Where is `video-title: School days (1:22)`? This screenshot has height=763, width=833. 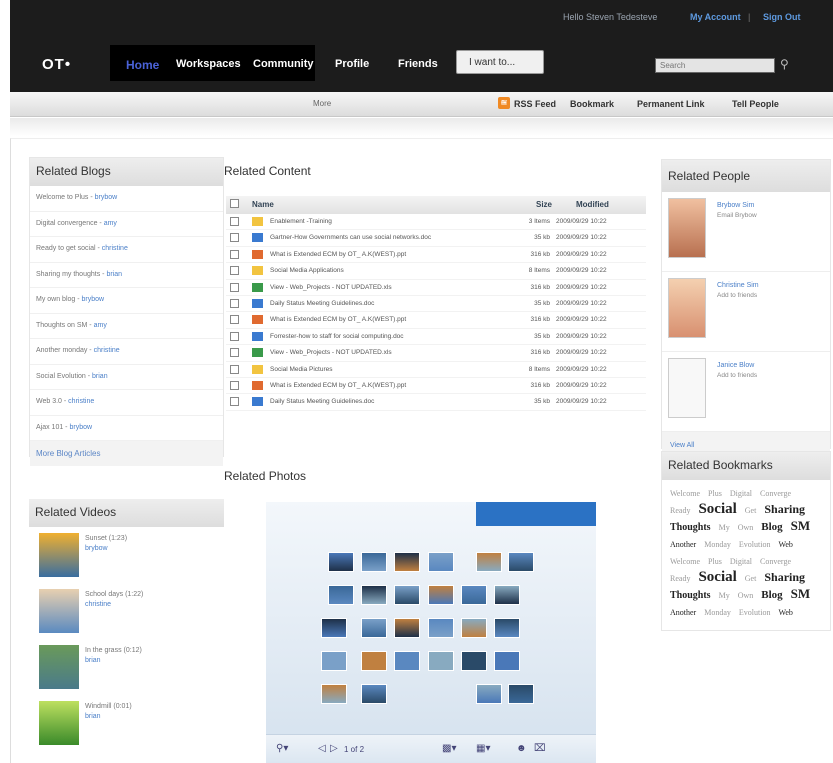 video-title: School days (1:22) is located at coordinates (114, 594).